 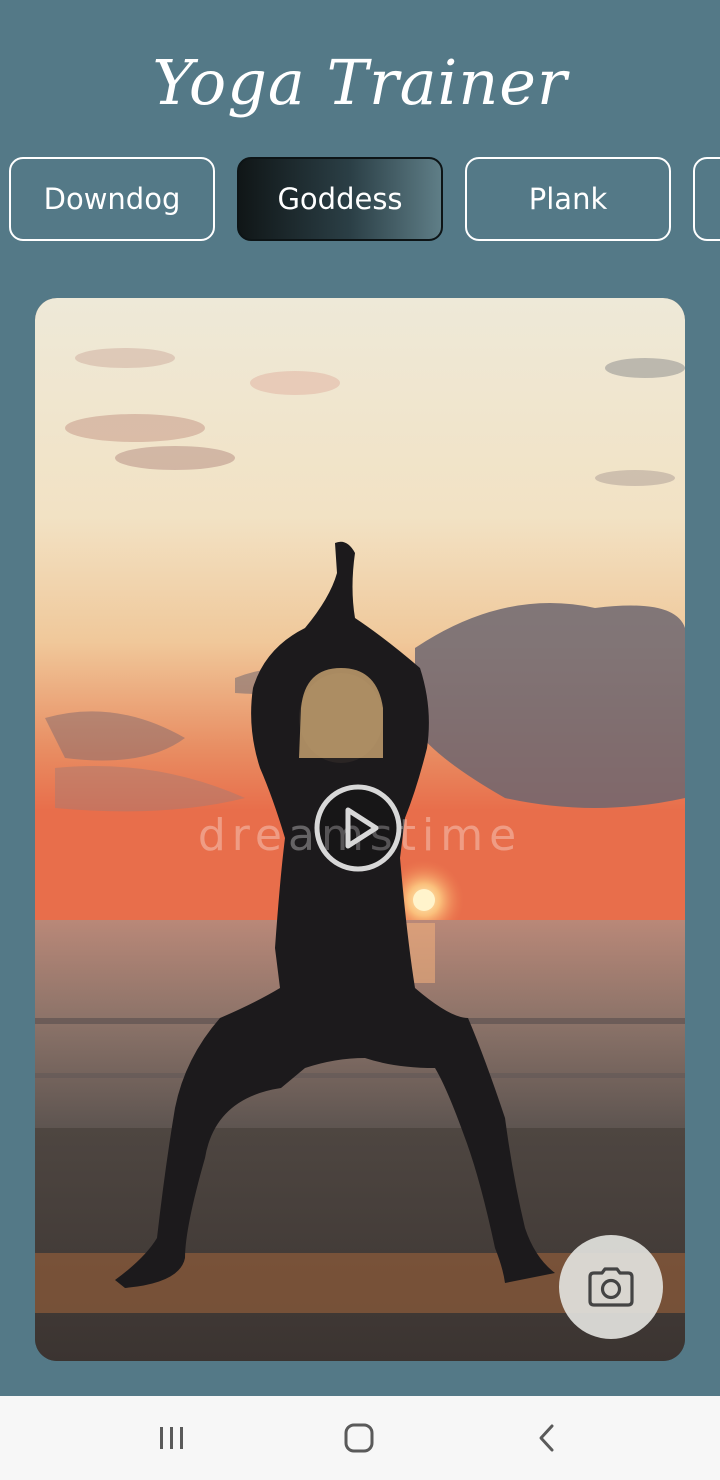 I want to click on play-icon, so click(x=358, y=828).